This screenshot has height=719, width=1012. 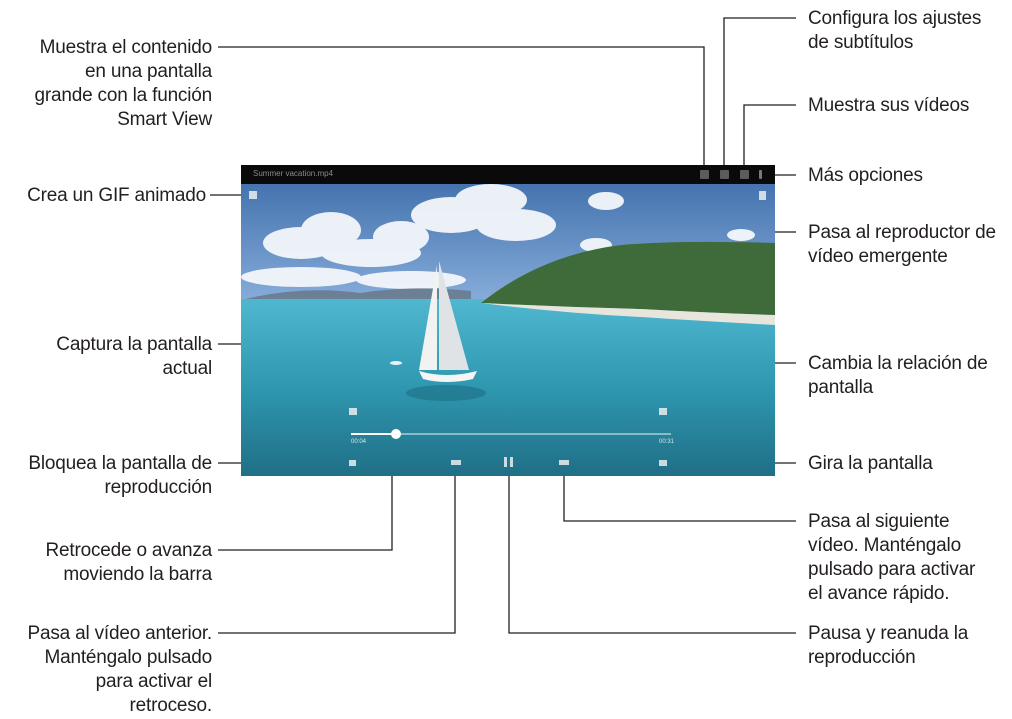 I want to click on callout-pause: Pausa y reanuda la reproducción, so click(x=888, y=645).